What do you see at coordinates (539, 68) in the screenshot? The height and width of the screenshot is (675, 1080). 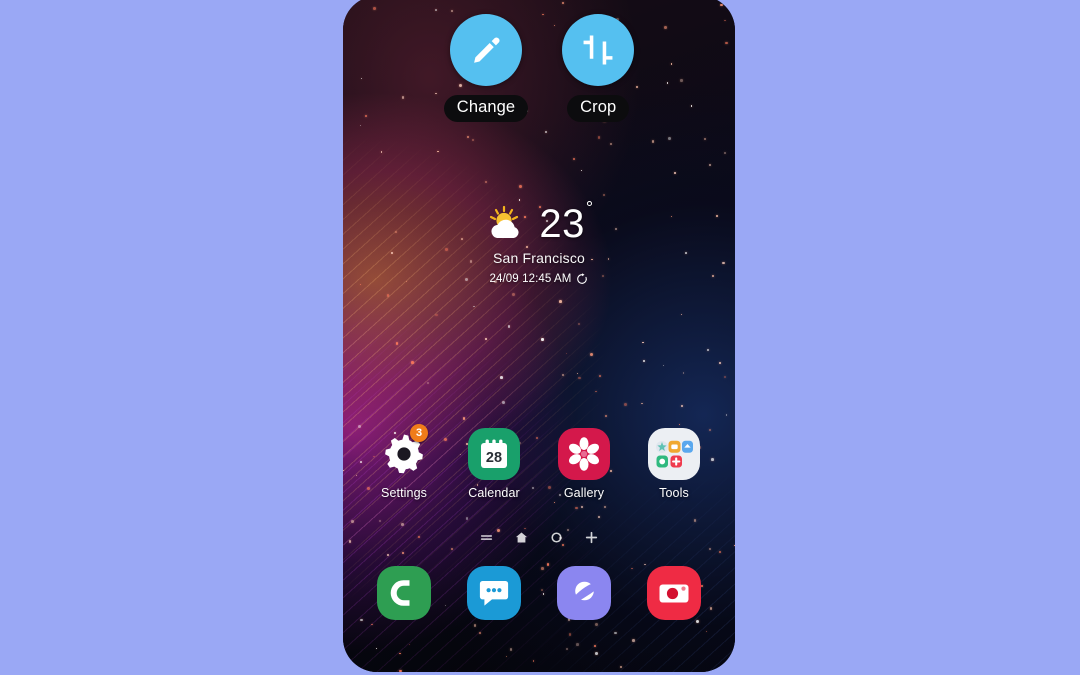 I see `wallpaper-action-bar: Change Crop` at bounding box center [539, 68].